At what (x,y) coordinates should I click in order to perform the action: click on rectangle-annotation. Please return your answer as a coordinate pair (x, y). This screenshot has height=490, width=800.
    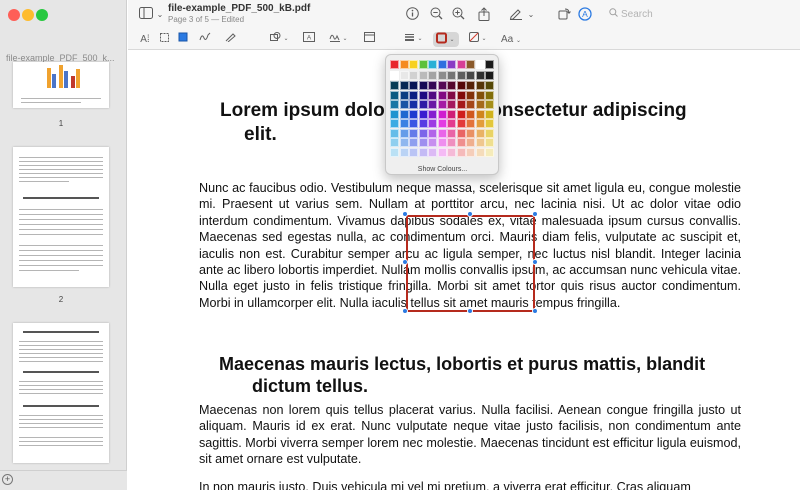
    Looking at the image, I should click on (470, 263).